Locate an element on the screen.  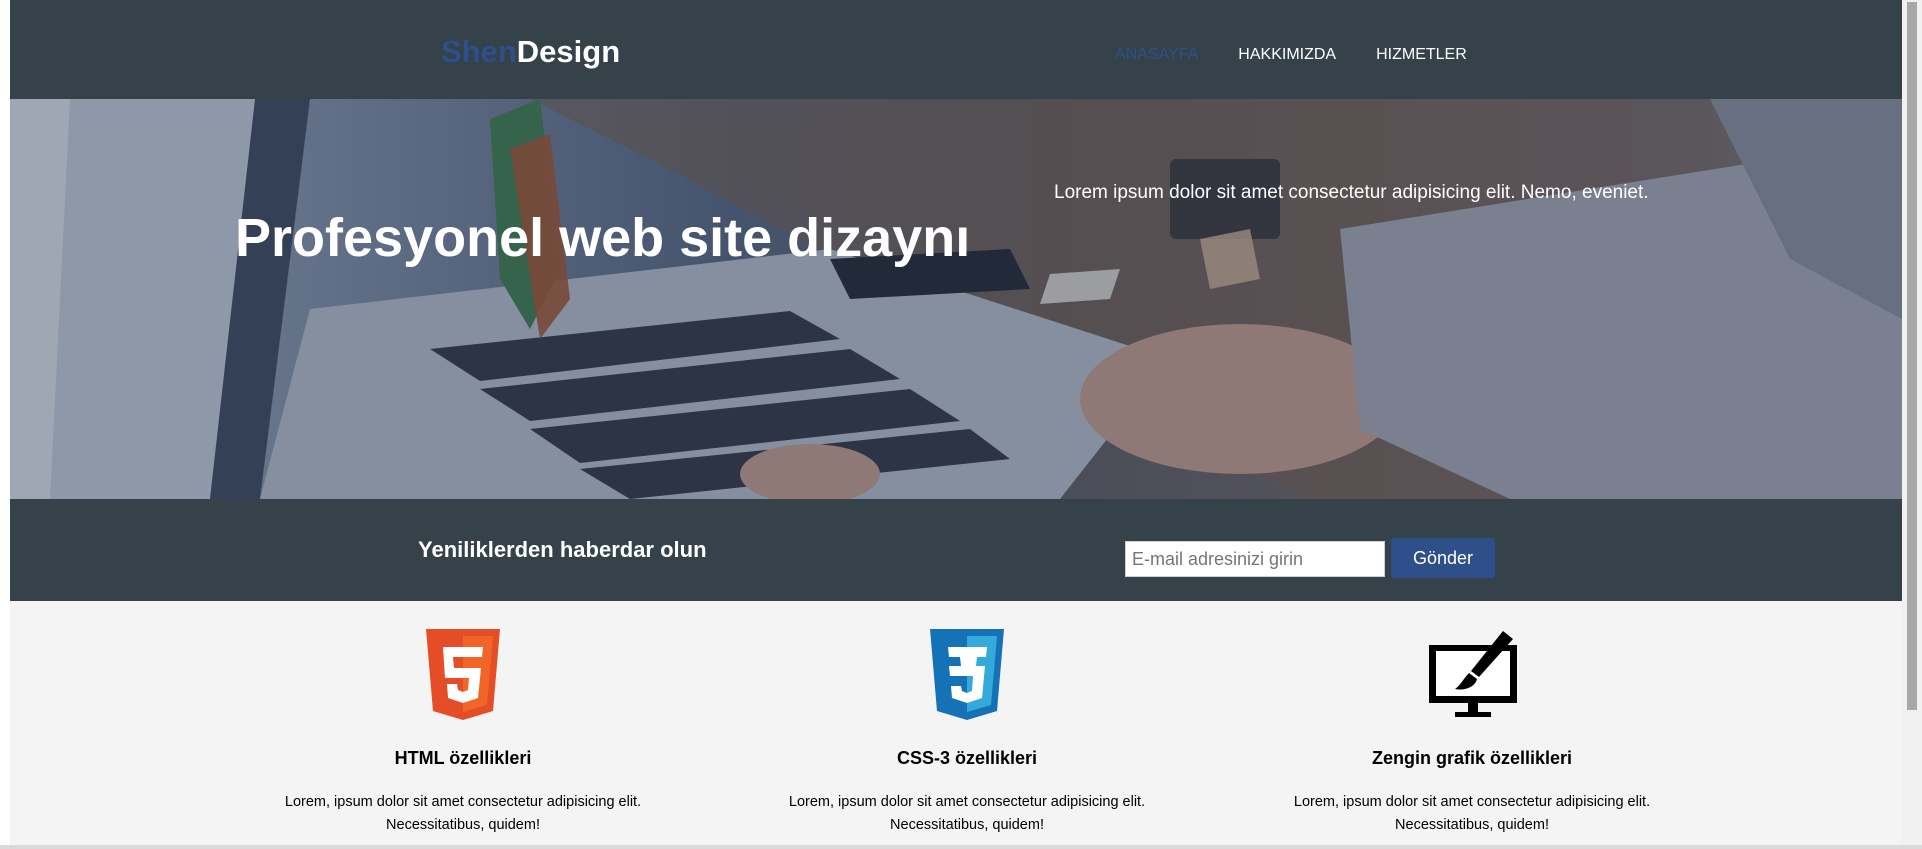
css3-icon is located at coordinates (967, 674).